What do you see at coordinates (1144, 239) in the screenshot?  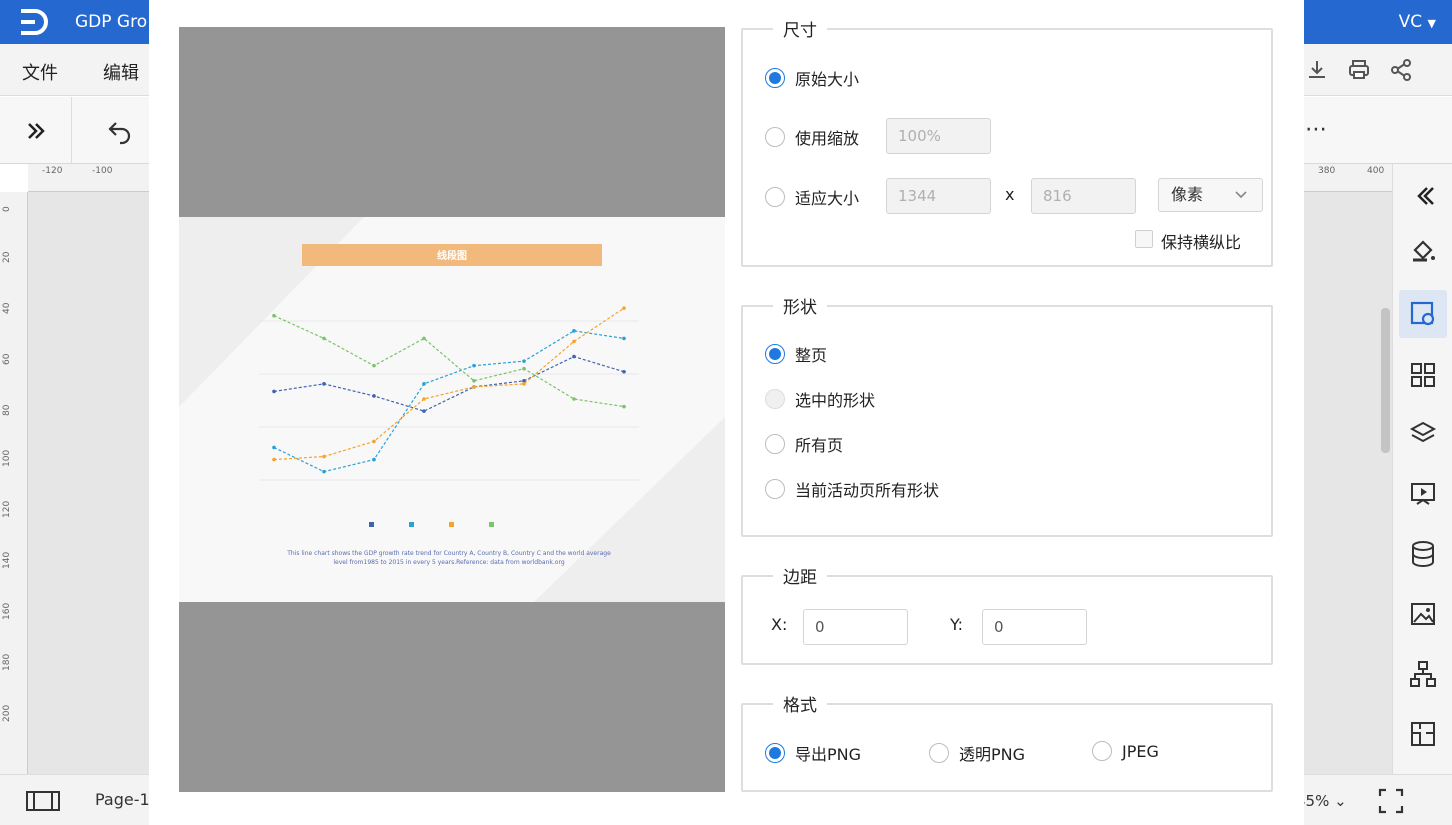 I see `keep-ratio-checkbox` at bounding box center [1144, 239].